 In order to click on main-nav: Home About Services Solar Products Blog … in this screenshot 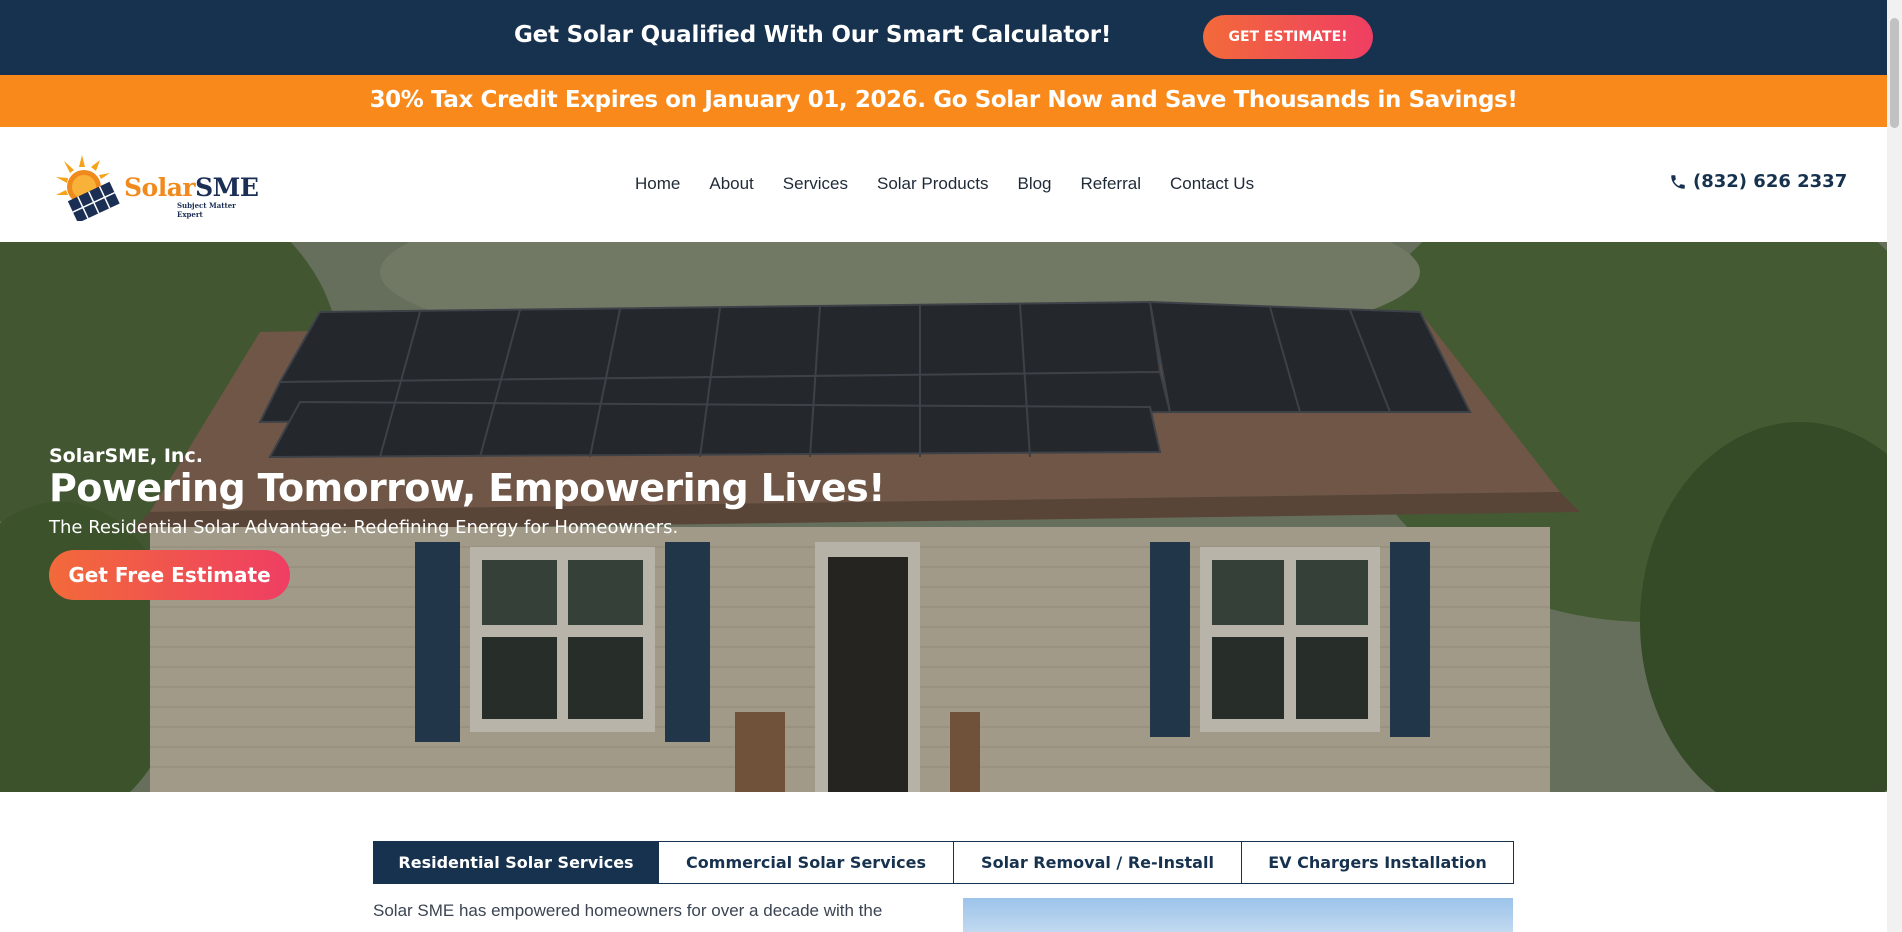, I will do `click(944, 184)`.